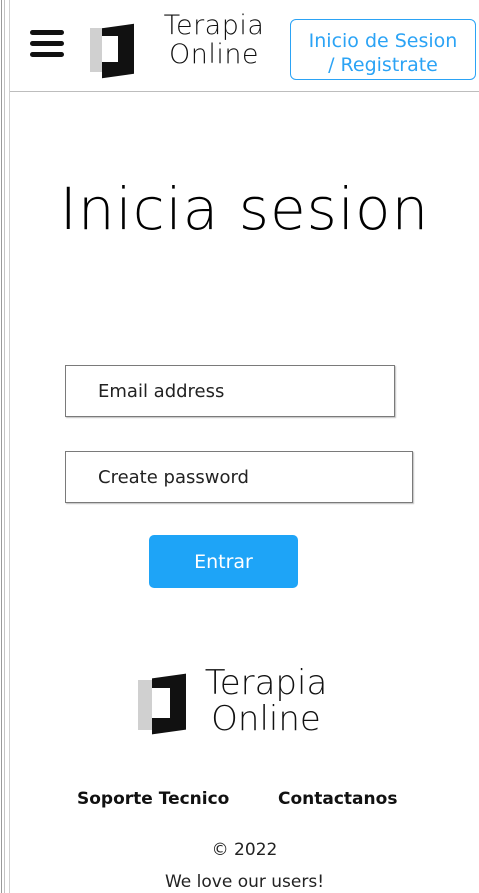  I want to click on footer-brand-line2: Online, so click(266, 719).